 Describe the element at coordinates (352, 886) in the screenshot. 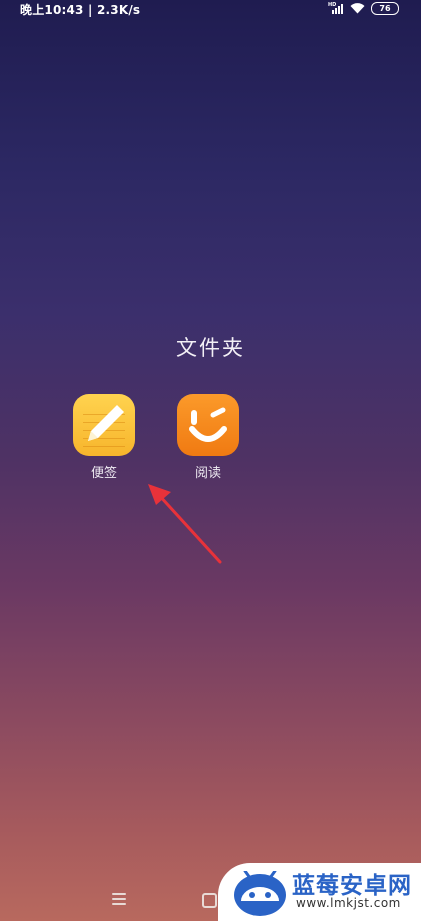

I see `watermark-title: 蓝莓安卓网` at that location.